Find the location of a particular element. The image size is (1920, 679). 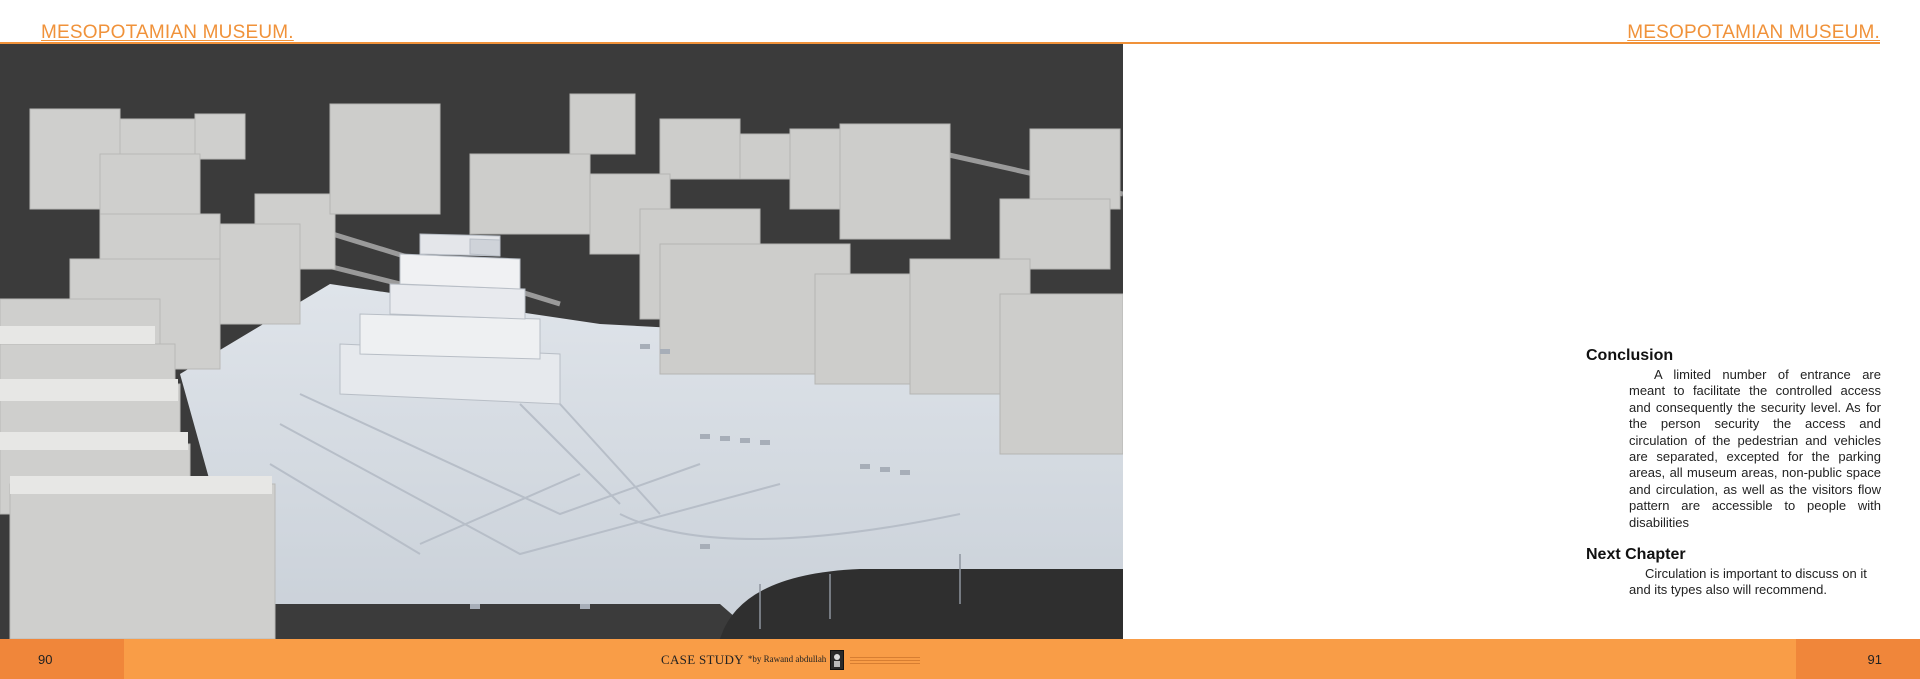

header-title-right: MESOPOTAMIAN MUSEUM. is located at coordinates (1753, 32).